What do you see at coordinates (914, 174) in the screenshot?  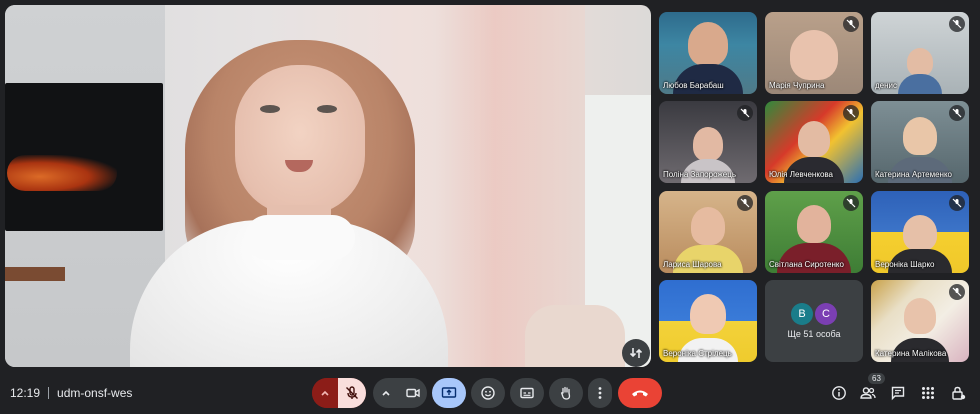 I see `participant-name: Катерина Артеменко` at bounding box center [914, 174].